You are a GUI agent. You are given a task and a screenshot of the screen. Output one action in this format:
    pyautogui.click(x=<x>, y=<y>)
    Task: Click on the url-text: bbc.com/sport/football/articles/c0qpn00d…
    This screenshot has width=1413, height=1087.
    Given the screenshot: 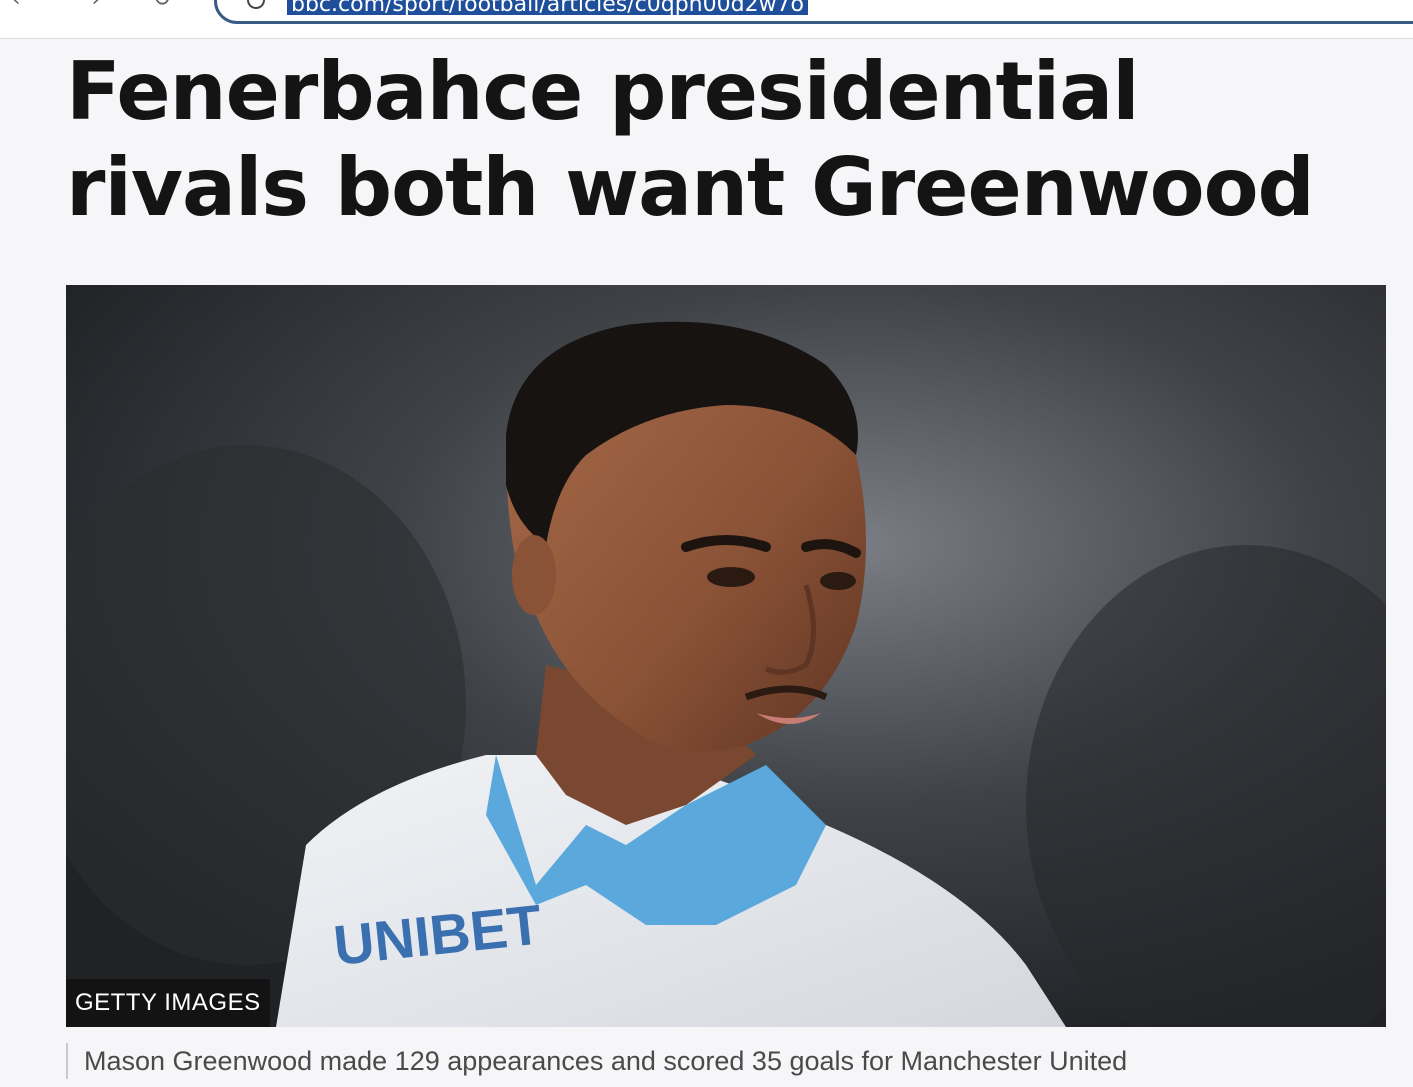 What is the action you would take?
    pyautogui.click(x=548, y=7)
    